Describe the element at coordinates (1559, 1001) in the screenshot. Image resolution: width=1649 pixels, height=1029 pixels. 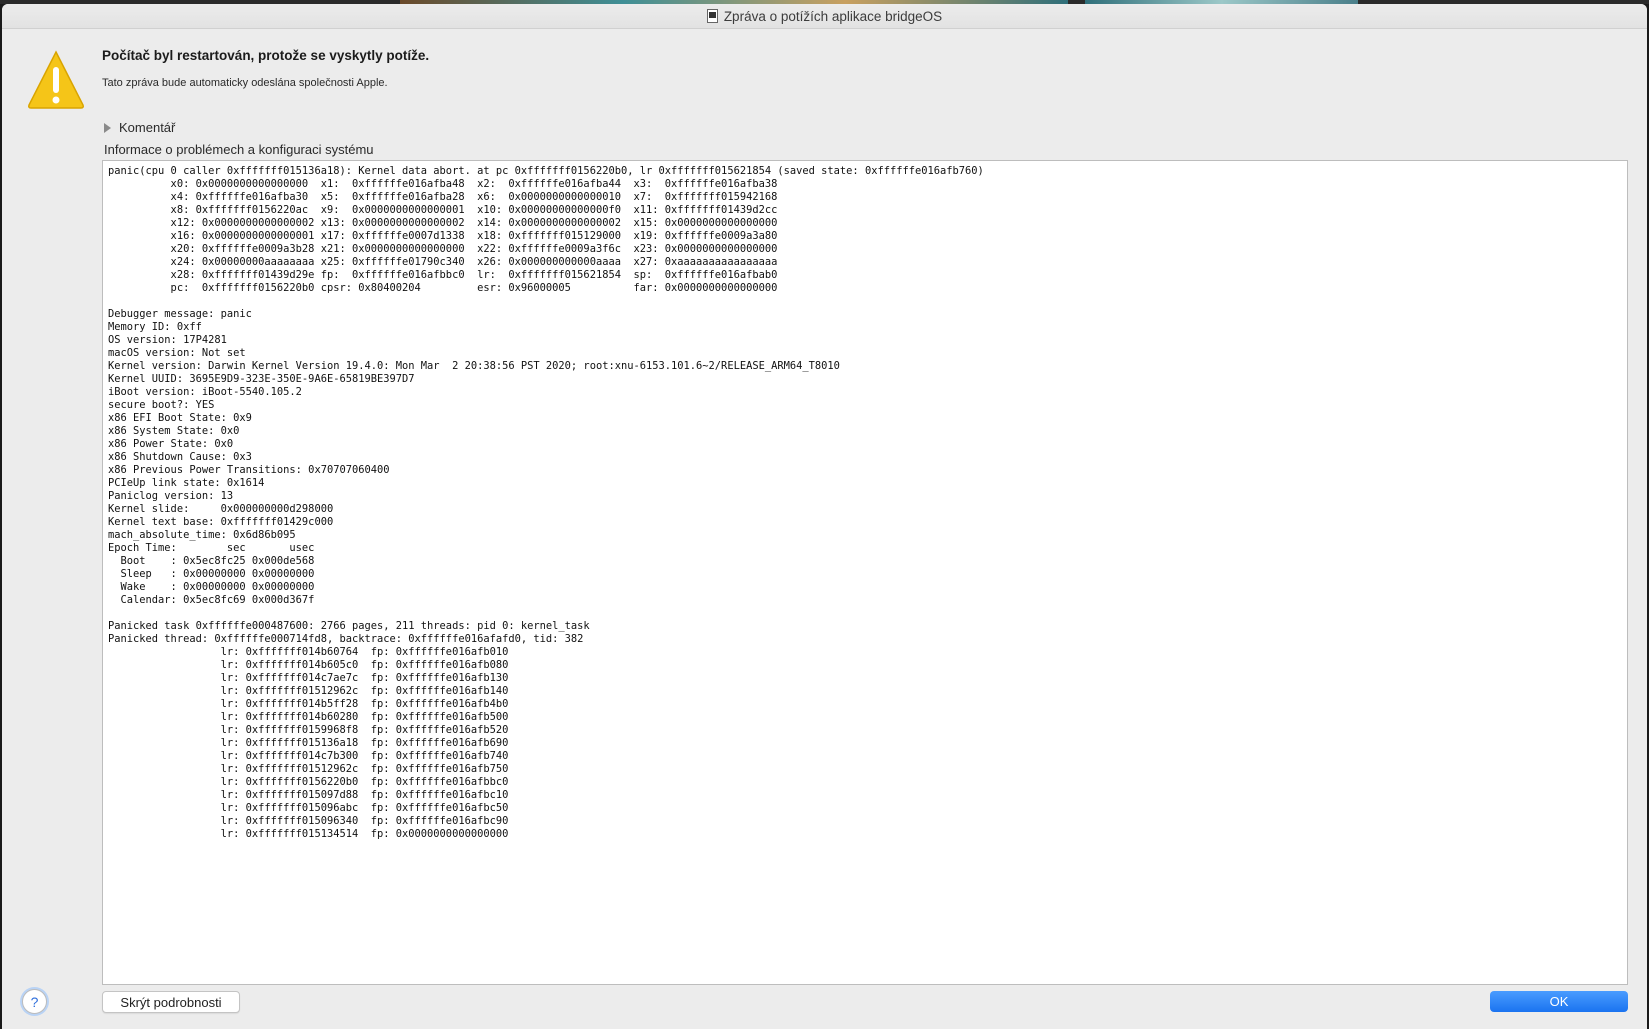
I see `ok-button: OK` at that location.